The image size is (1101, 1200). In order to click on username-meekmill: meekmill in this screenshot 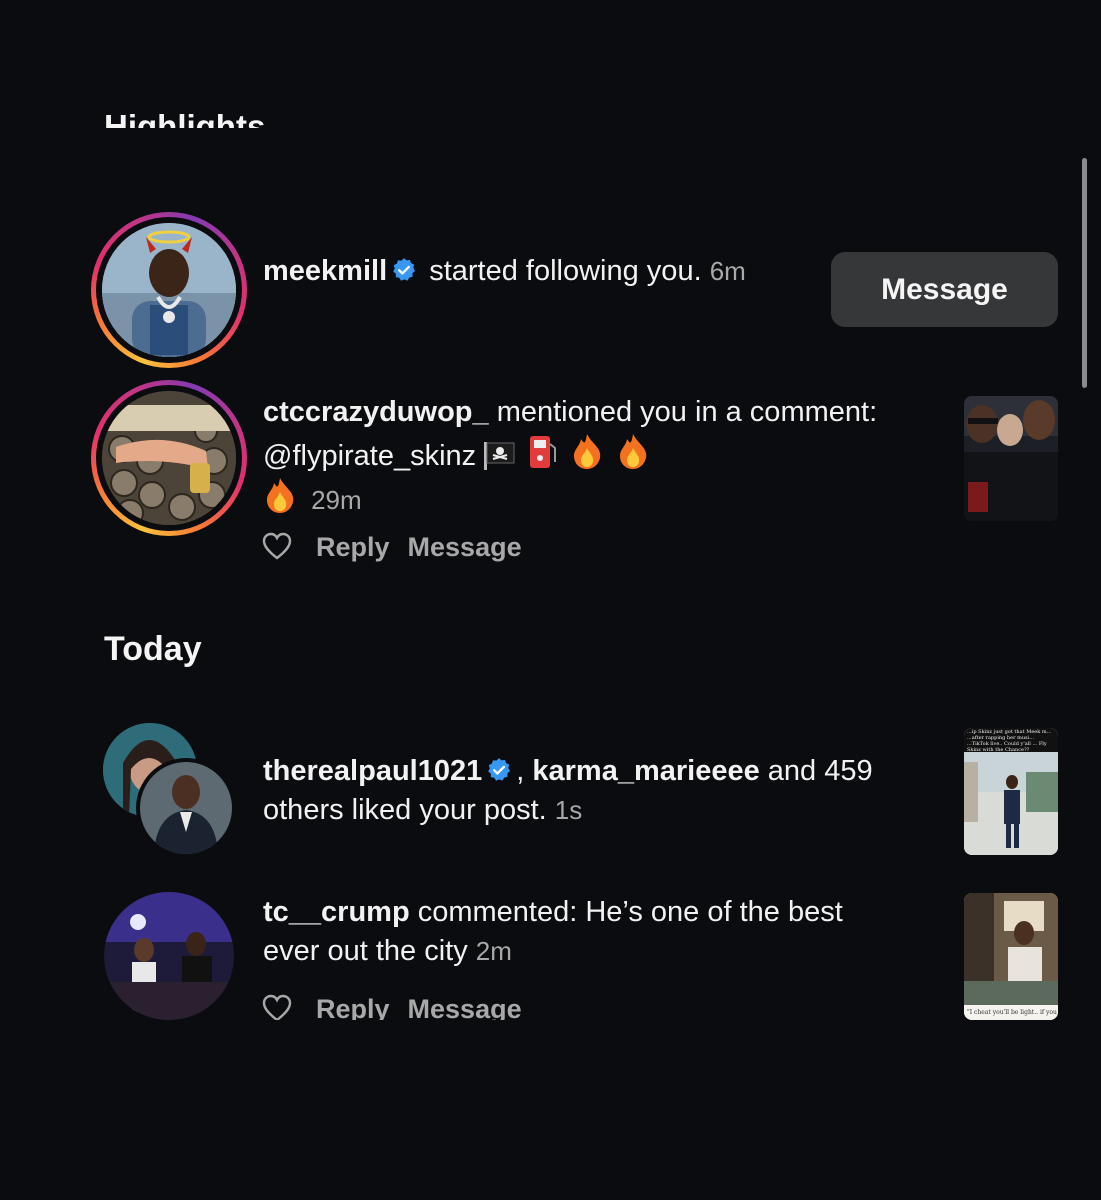, I will do `click(325, 271)`.